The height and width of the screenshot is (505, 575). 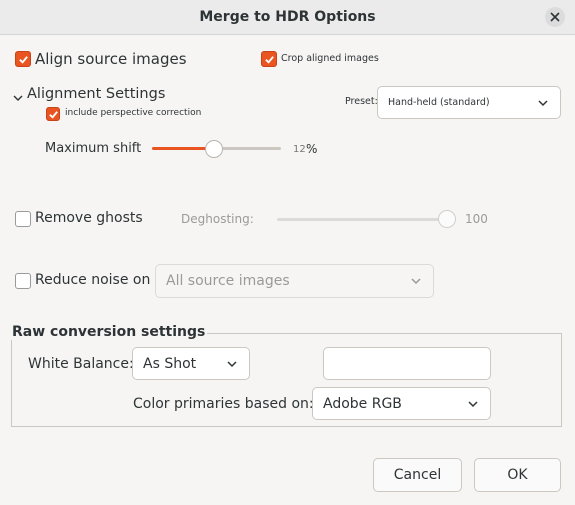 What do you see at coordinates (96, 94) in the screenshot?
I see `alignment-settings-header: Alignment Settings` at bounding box center [96, 94].